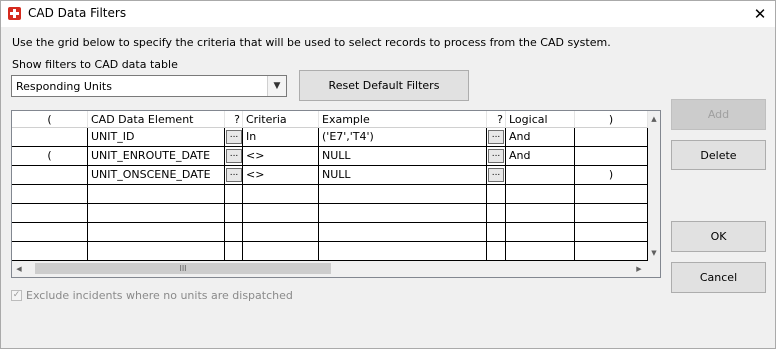 This screenshot has height=349, width=776. Describe the element at coordinates (403, 137) in the screenshot. I see `cell-example: ('E7','T4')` at that location.